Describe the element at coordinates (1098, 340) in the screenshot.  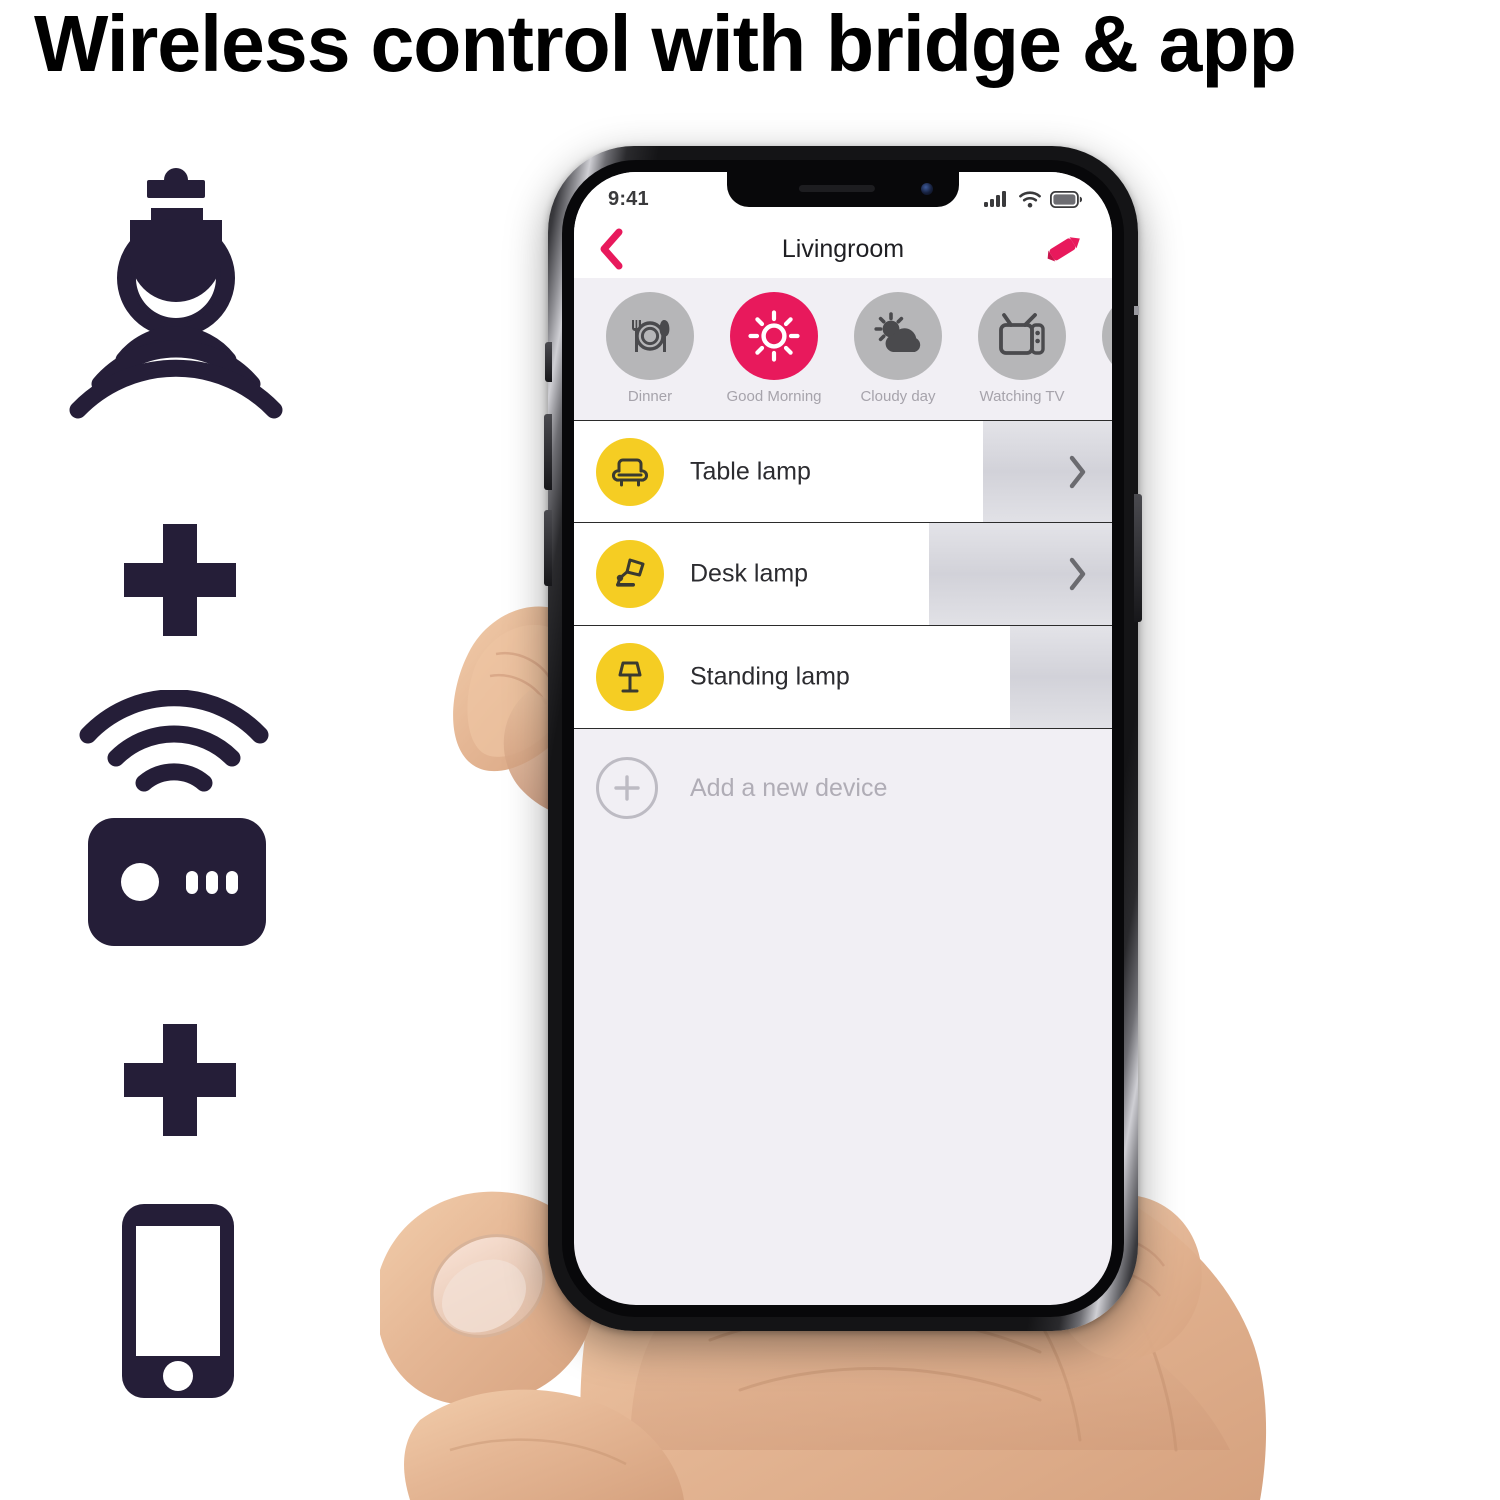
I see `scene-partial-next` at that location.